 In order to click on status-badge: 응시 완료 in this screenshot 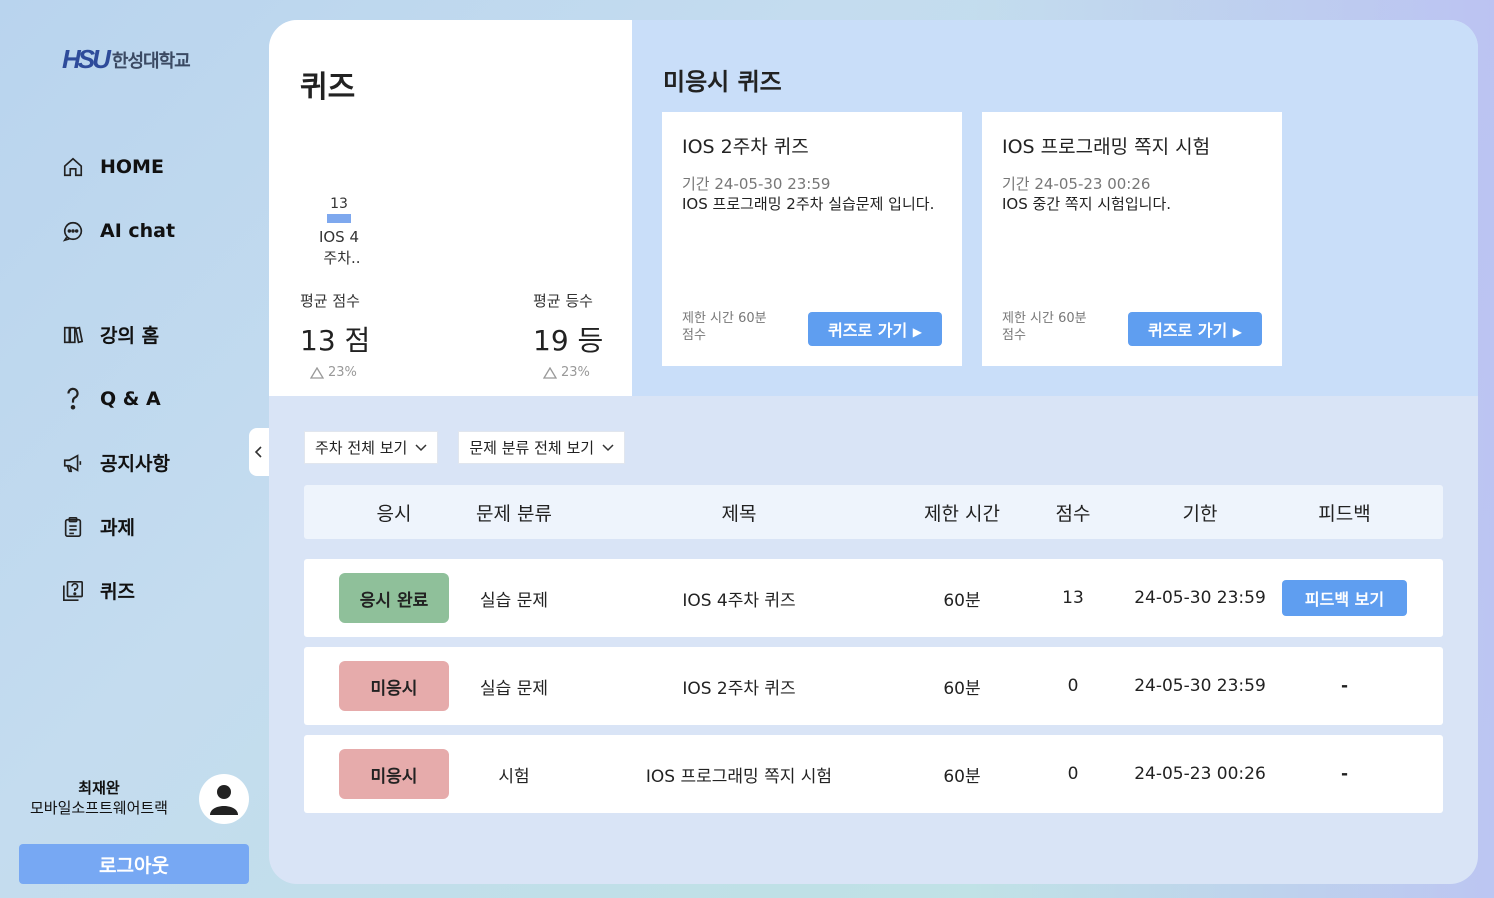, I will do `click(394, 598)`.